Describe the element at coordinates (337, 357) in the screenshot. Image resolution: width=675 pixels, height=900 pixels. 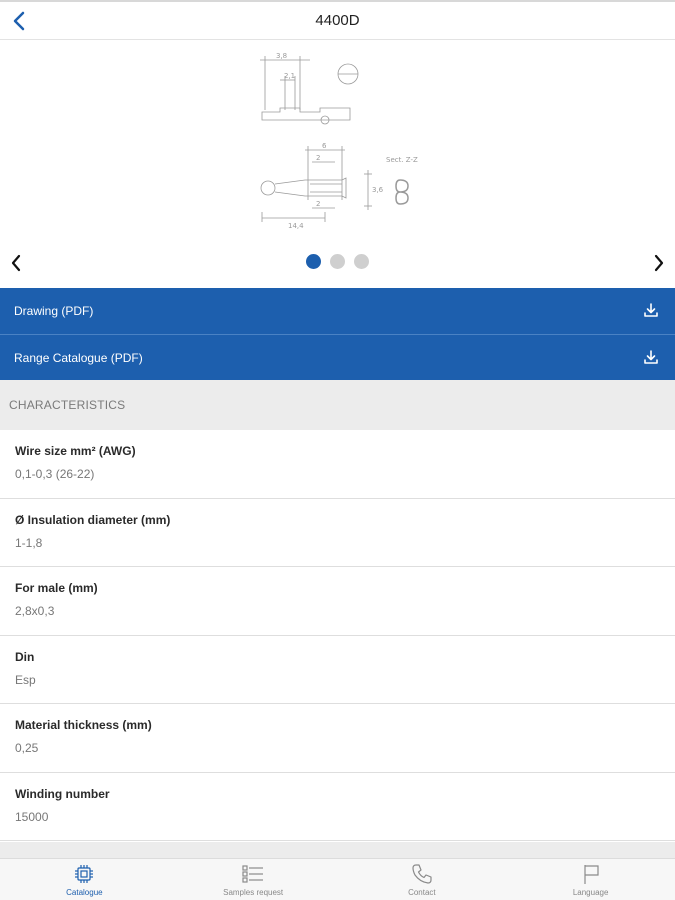
I see `range-catalogue-pdf-button: Range Catalogue (PDF)` at that location.